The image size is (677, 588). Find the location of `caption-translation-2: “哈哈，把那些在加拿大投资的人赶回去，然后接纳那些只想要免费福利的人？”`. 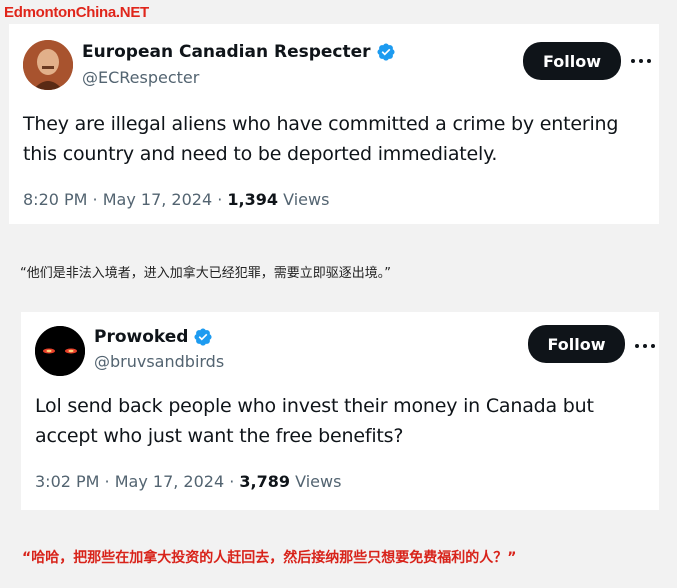

caption-translation-2: “哈哈，把那些在加拿大投资的人赶回去，然后接纳那些只想要免费福利的人？” is located at coordinates (269, 558).